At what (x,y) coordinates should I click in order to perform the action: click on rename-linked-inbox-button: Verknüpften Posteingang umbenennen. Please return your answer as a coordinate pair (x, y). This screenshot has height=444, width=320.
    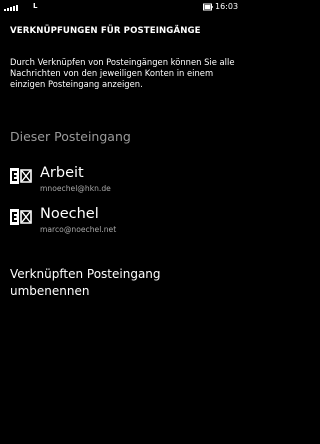
    Looking at the image, I should click on (125, 283).